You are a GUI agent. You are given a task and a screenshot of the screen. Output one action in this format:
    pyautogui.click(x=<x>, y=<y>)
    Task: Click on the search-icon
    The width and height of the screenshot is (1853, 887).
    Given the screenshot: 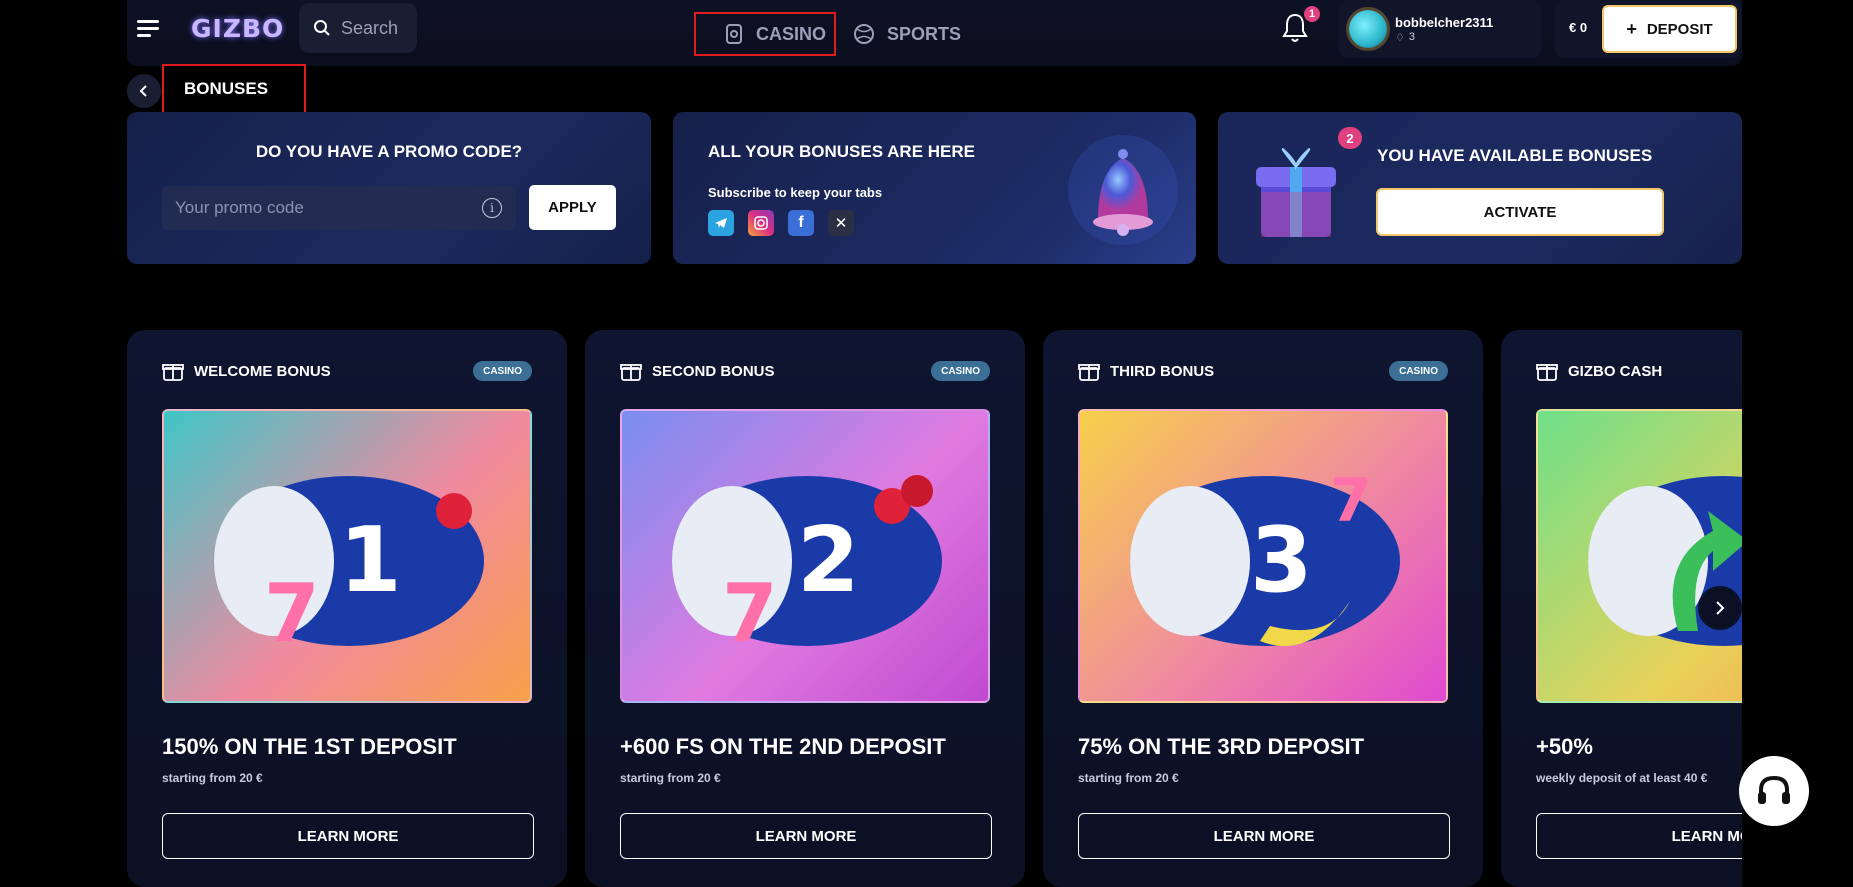 What is the action you would take?
    pyautogui.click(x=322, y=28)
    